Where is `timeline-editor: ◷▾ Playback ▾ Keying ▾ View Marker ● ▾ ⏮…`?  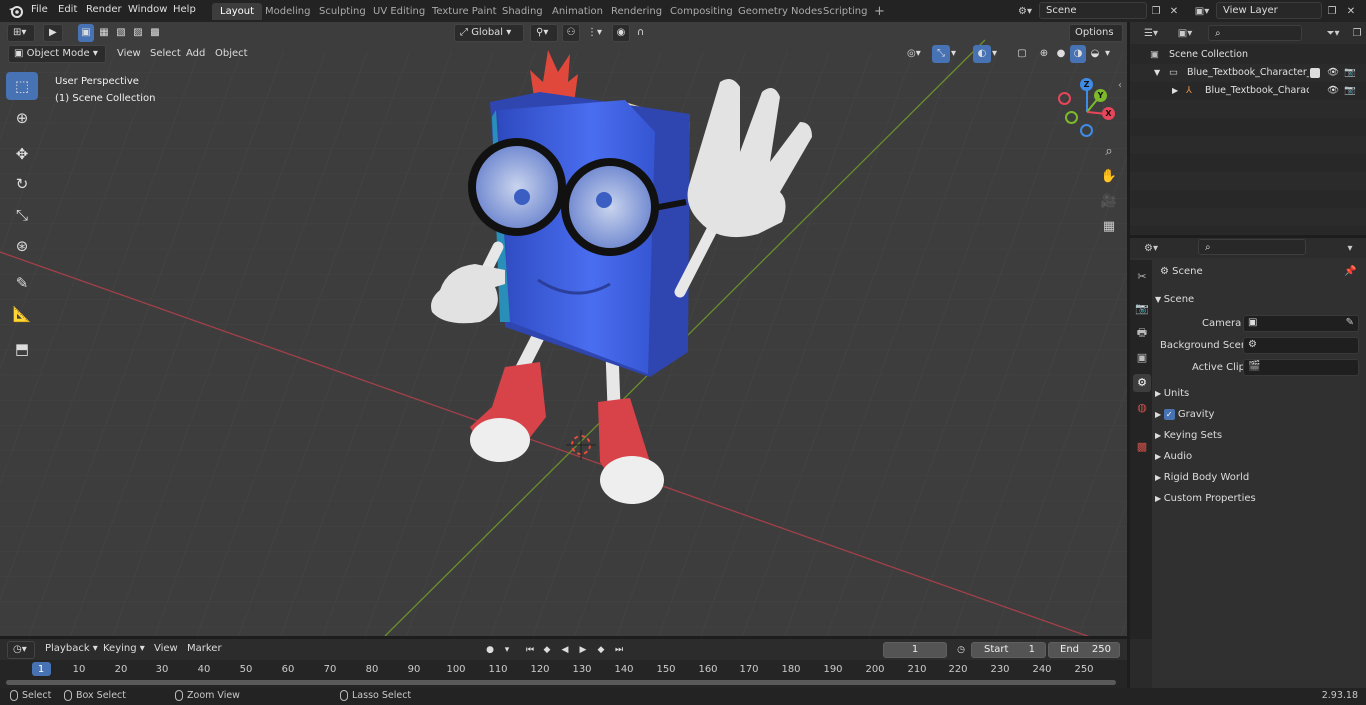
timeline-editor: ◷▾ Playback ▾ Keying ▾ View Marker ● ▾ ⏮… is located at coordinates (563, 663).